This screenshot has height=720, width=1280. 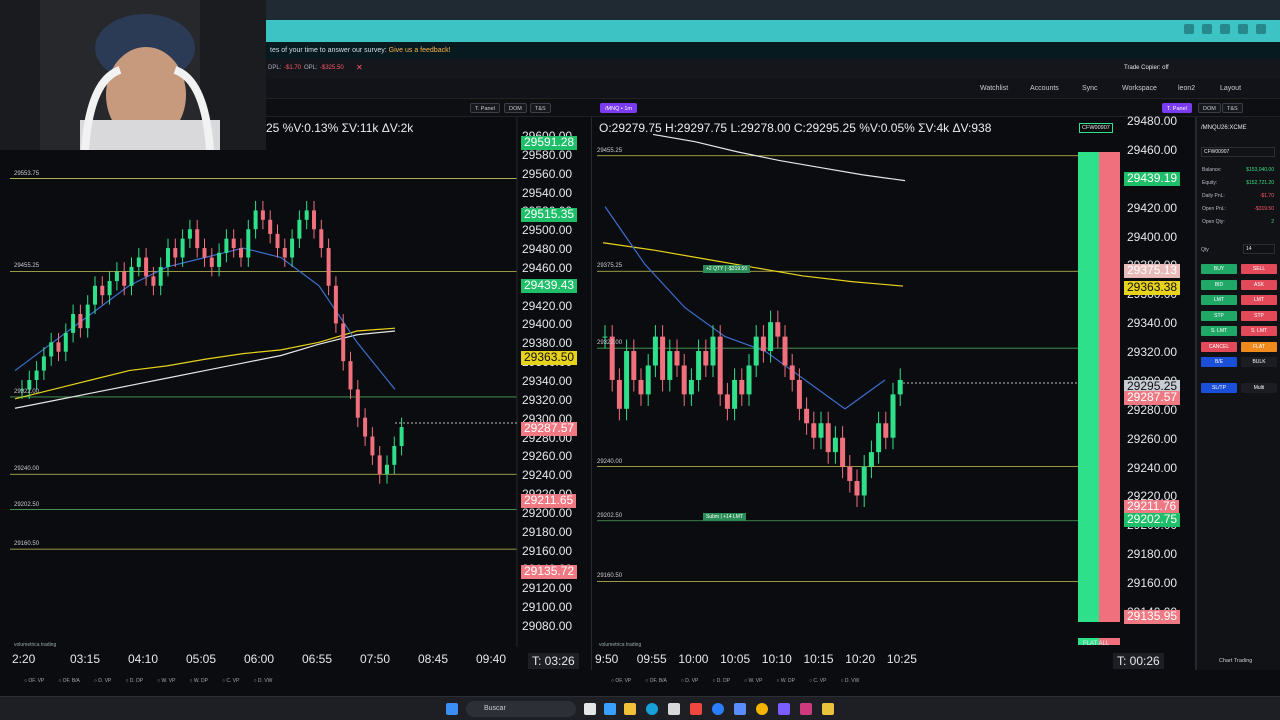 What do you see at coordinates (618, 108) in the screenshot?
I see `symbol-tab: /MNQ • 1m` at bounding box center [618, 108].